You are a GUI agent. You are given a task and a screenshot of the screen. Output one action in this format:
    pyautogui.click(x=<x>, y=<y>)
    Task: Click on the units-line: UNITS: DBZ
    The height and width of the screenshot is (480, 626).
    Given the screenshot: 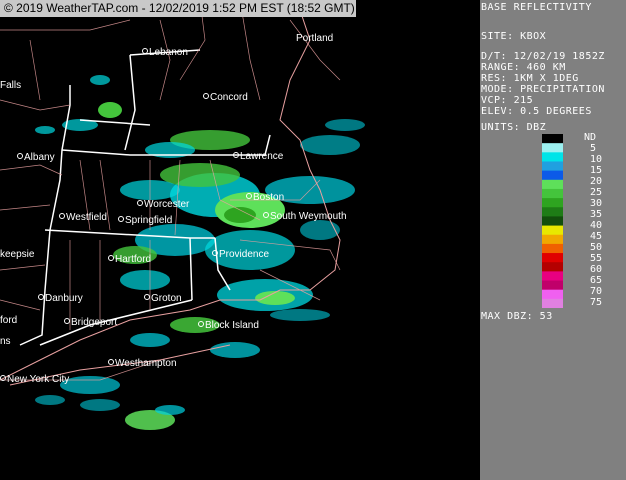 What is the action you would take?
    pyautogui.click(x=514, y=127)
    